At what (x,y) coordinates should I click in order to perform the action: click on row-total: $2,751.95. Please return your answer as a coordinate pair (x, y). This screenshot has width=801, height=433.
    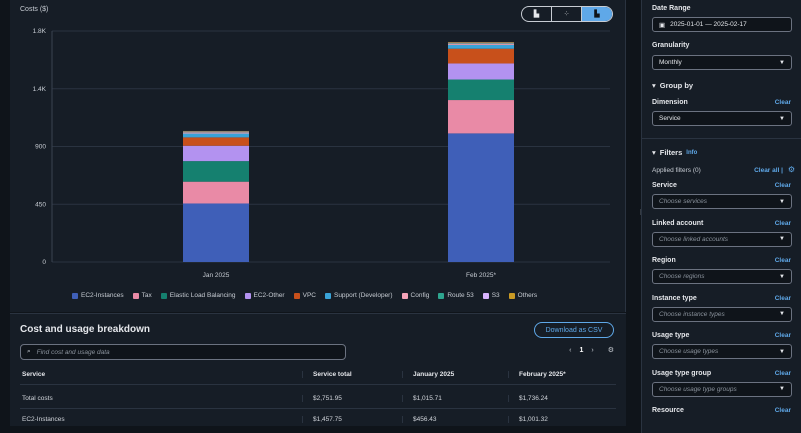
    Looking at the image, I should click on (352, 398).